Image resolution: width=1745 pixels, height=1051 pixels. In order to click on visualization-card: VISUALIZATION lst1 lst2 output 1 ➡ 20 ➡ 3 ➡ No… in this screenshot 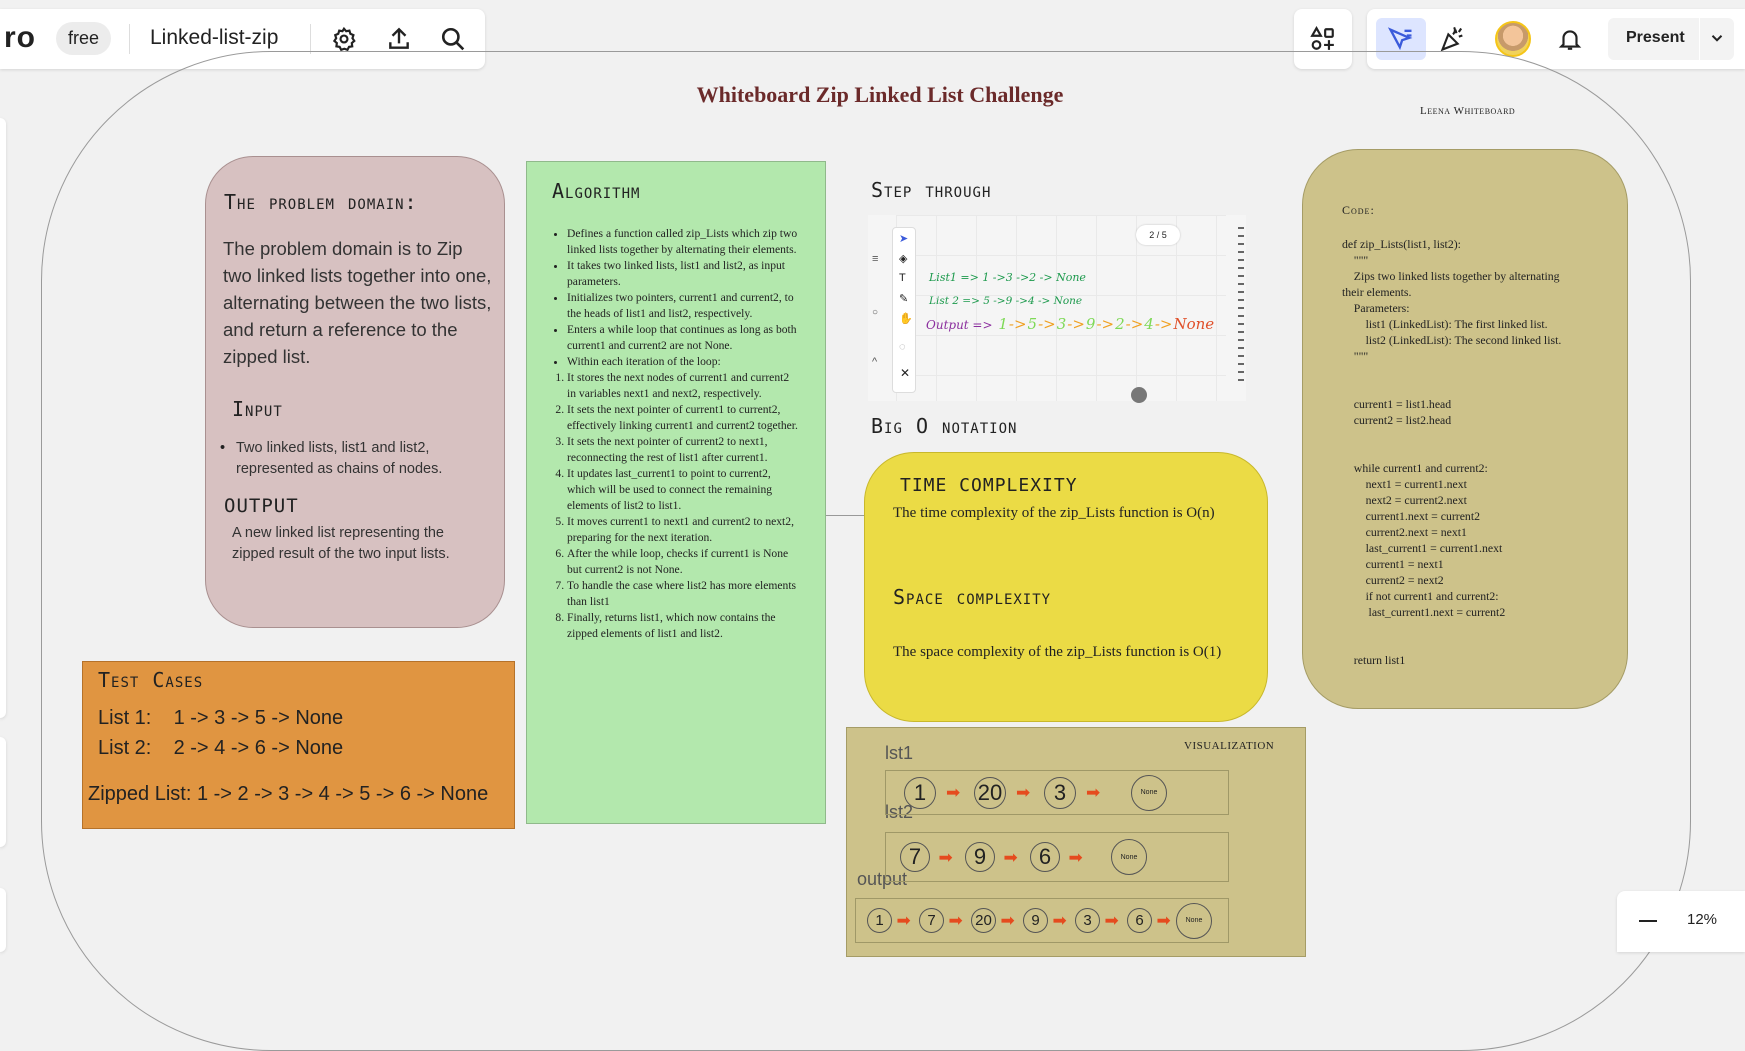, I will do `click(1076, 842)`.